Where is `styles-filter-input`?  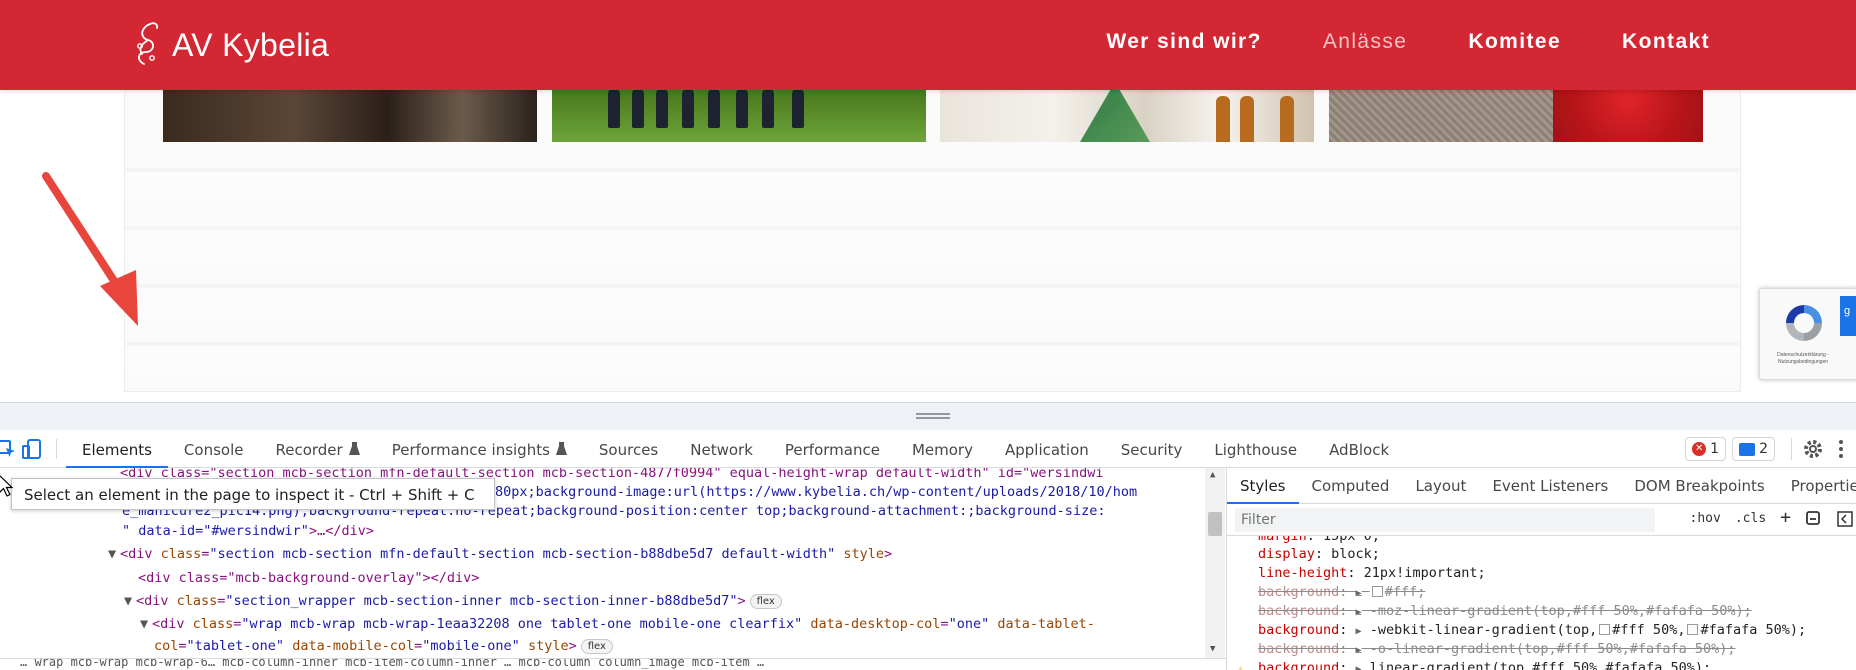 styles-filter-input is located at coordinates (1445, 520).